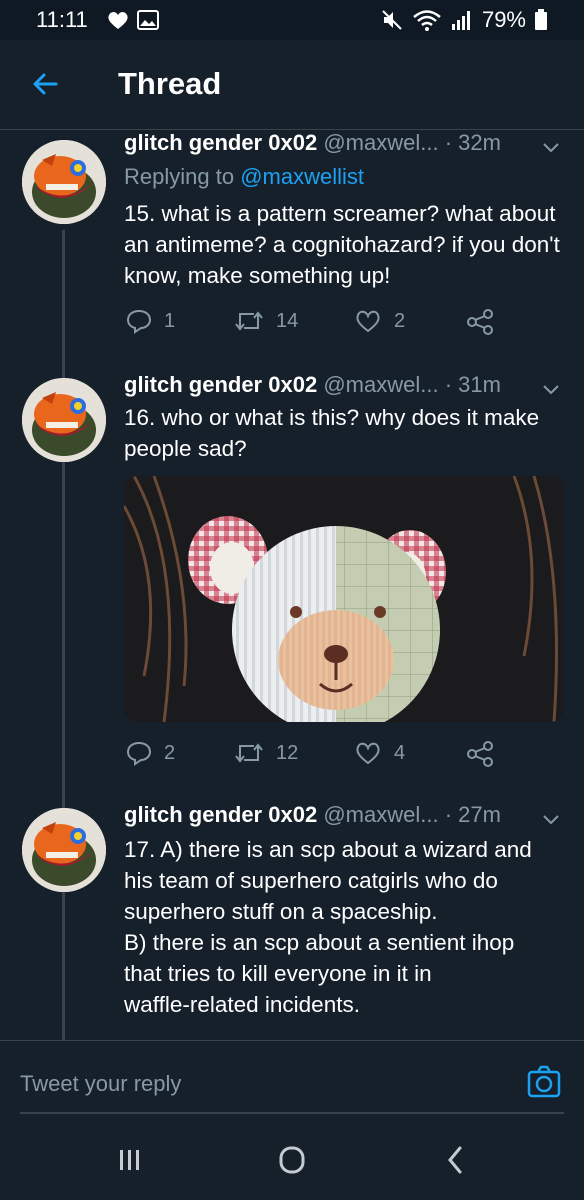  Describe the element at coordinates (130, 1160) in the screenshot. I see `recents-icon` at that location.